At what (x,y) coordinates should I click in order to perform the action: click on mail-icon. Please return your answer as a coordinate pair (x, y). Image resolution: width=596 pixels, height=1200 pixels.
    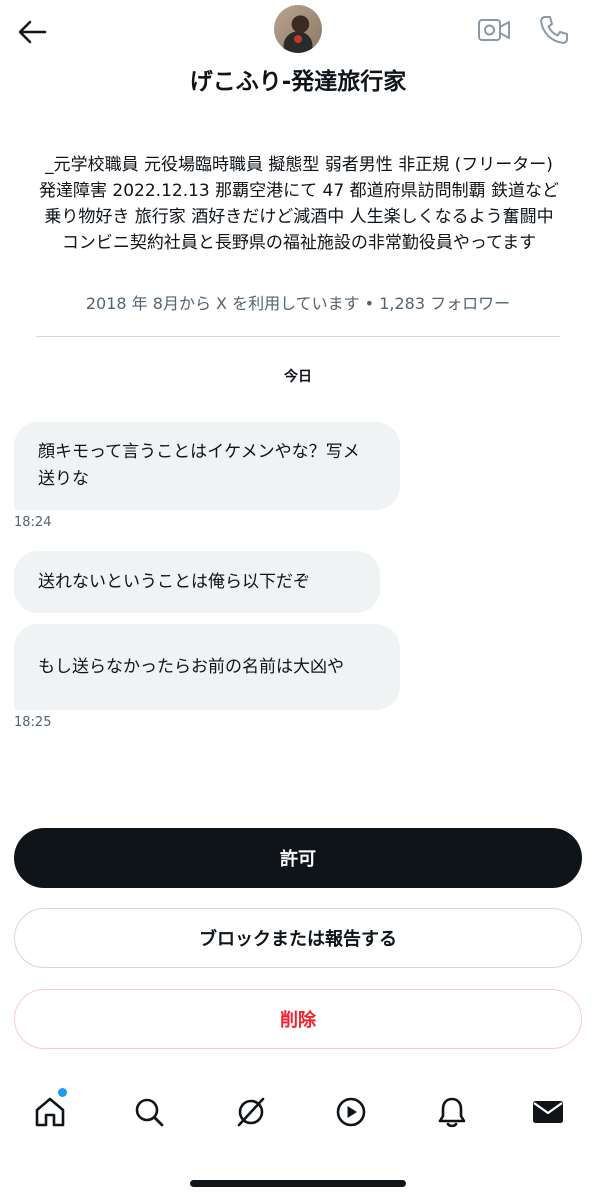
    Looking at the image, I should click on (548, 1112).